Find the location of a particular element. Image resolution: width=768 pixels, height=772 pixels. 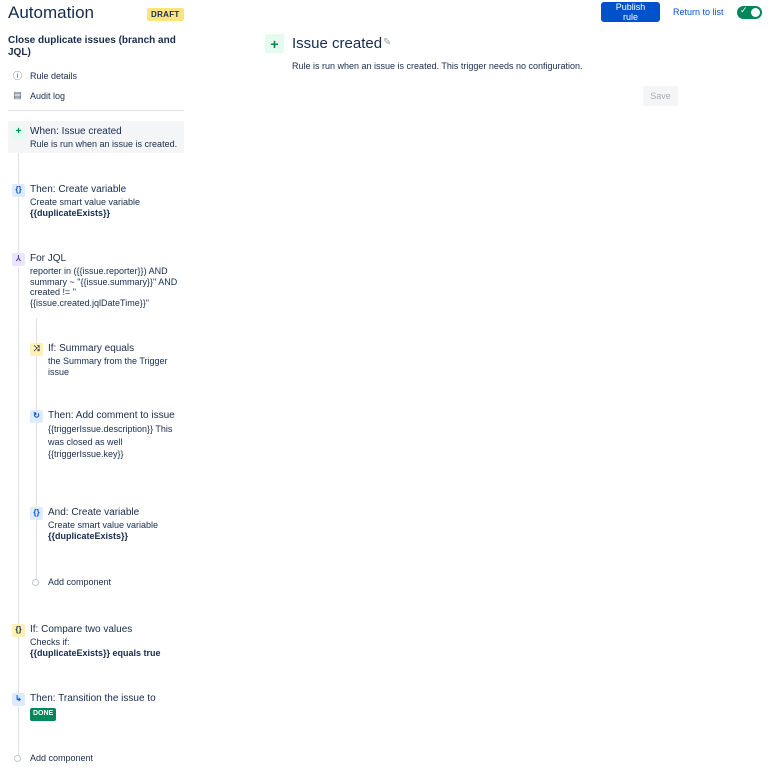

audit-log-link: ▤ Audit log is located at coordinates (38, 95).